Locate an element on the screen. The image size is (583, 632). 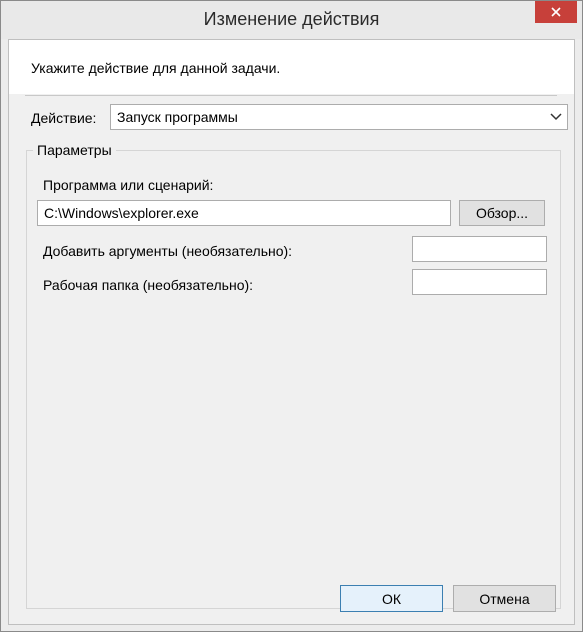
parameters-group-title: Параметры is located at coordinates (74, 150).